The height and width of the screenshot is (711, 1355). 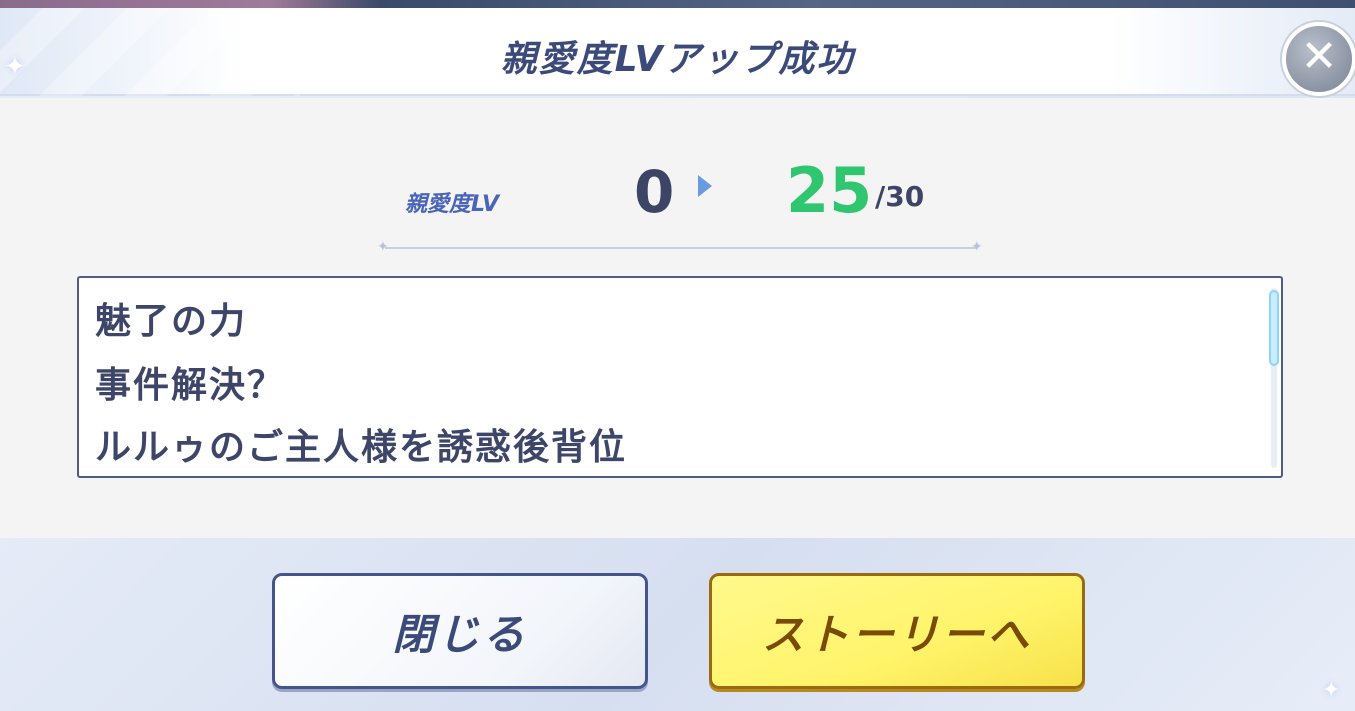 I want to click on previous-level: 0, so click(x=654, y=192).